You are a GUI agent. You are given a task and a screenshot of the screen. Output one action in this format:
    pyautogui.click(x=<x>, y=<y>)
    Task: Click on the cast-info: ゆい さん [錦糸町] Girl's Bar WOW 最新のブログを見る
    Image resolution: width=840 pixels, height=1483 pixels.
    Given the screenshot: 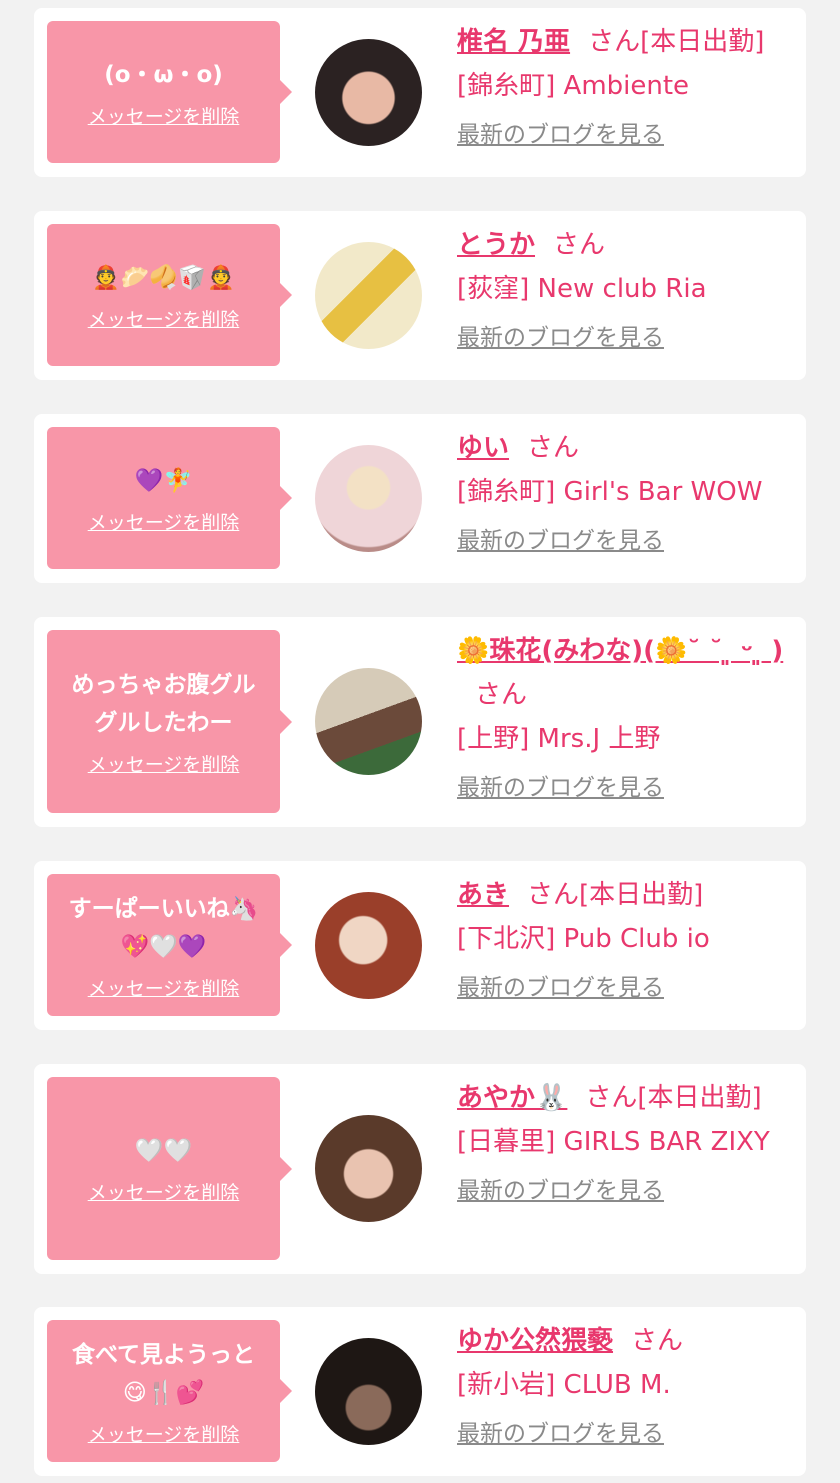 What is the action you would take?
    pyautogui.click(x=627, y=491)
    